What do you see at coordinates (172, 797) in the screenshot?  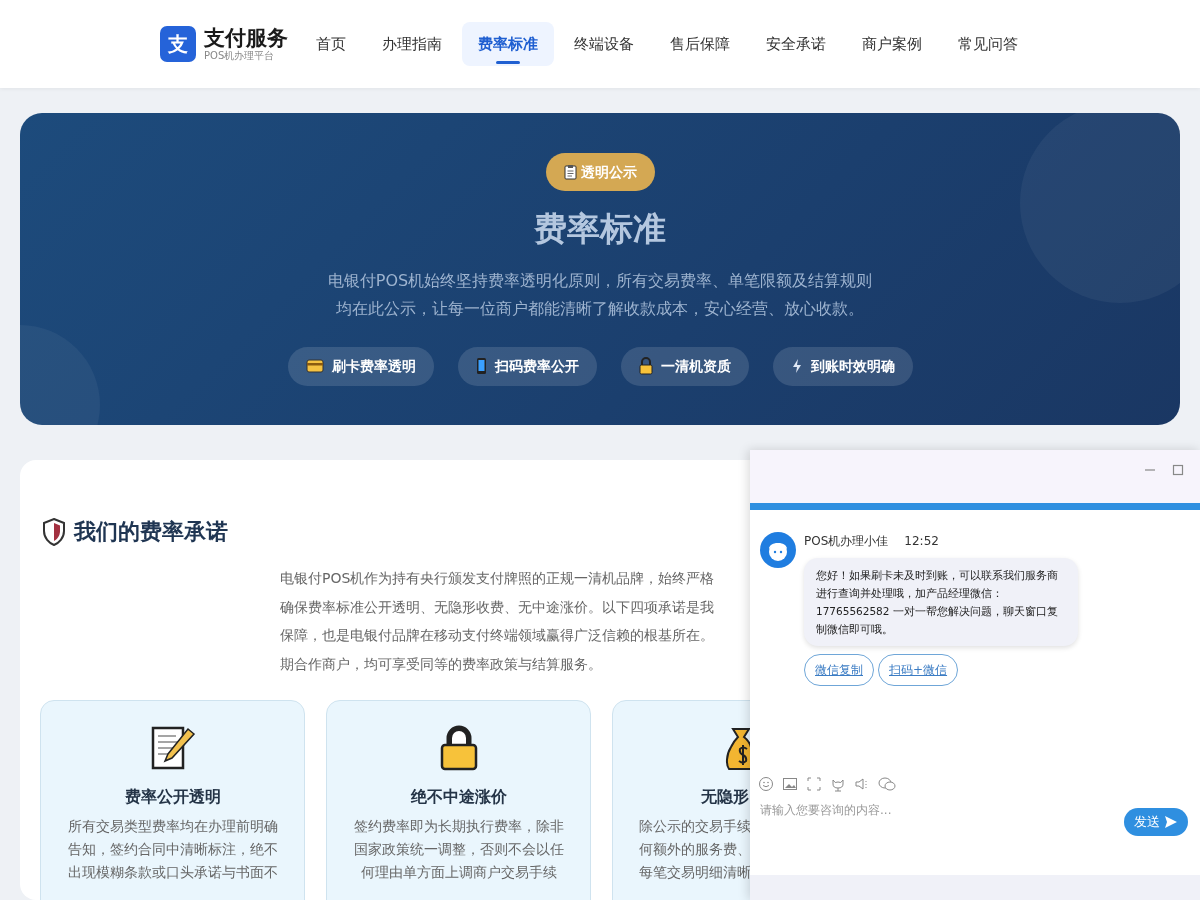 I see `card-title: 费率公开透明` at bounding box center [172, 797].